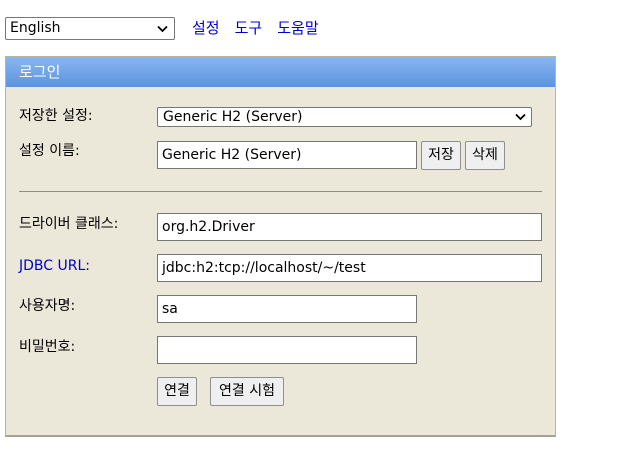  What do you see at coordinates (47, 347) in the screenshot?
I see `password-label: 비밀번호:` at bounding box center [47, 347].